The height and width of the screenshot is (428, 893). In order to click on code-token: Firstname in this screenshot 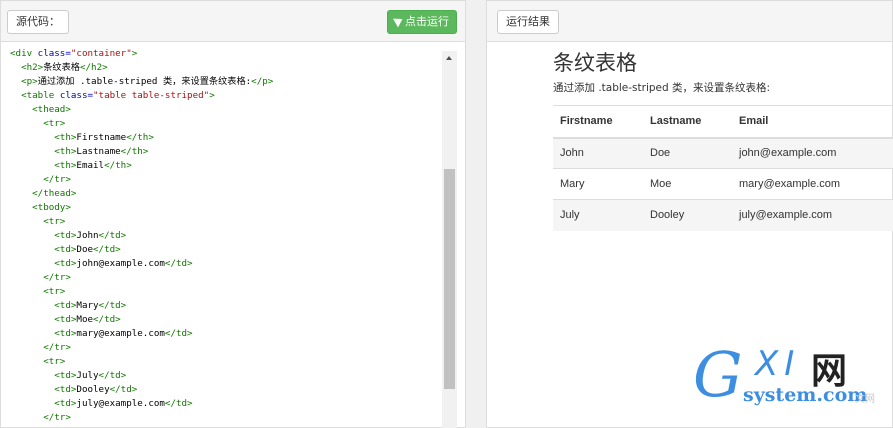, I will do `click(101, 137)`.